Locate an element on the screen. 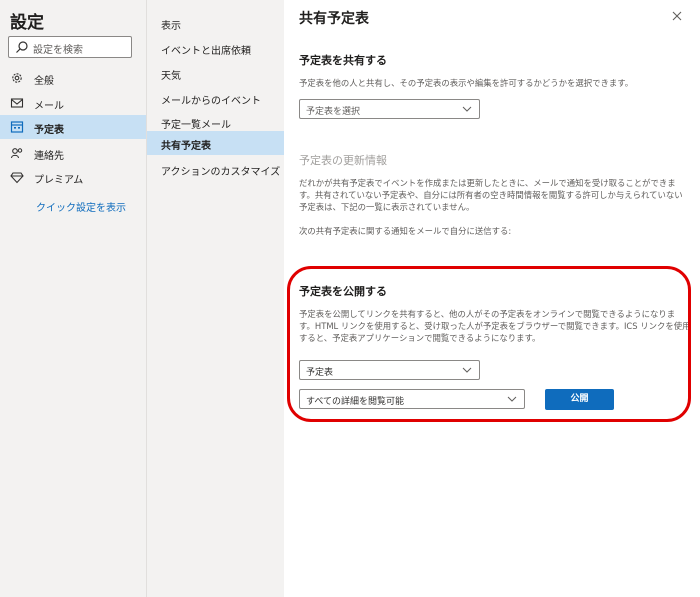 This screenshot has height=597, width=700. share-calendar-heading: 予定表を共有する is located at coordinates (343, 60).